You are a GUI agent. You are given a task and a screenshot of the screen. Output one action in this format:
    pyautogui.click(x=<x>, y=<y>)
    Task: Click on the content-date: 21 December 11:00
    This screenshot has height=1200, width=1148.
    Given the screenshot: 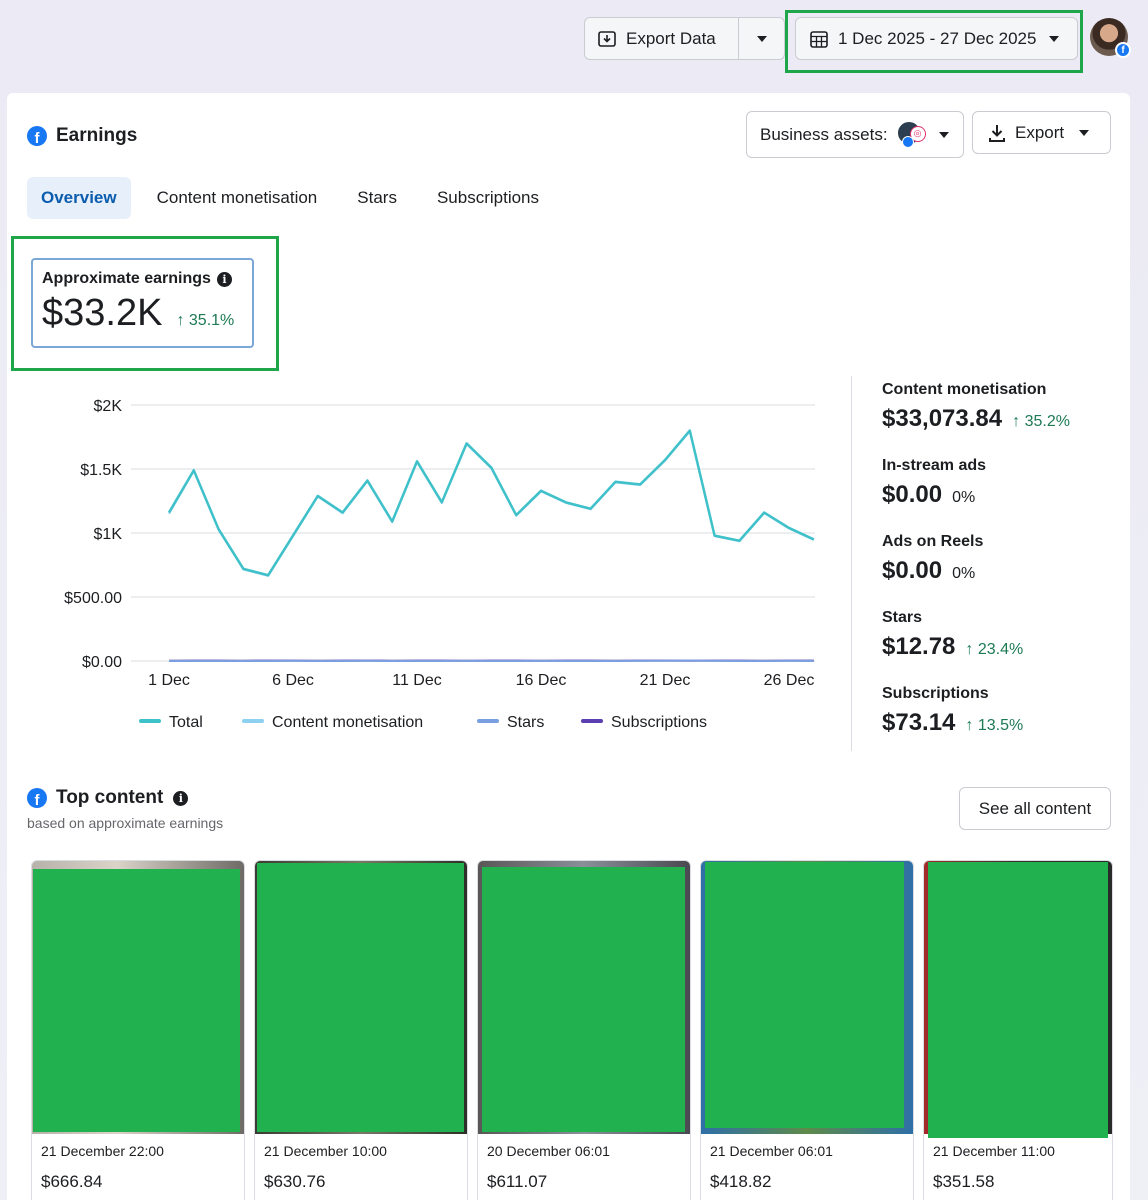 What is the action you would take?
    pyautogui.click(x=994, y=1151)
    